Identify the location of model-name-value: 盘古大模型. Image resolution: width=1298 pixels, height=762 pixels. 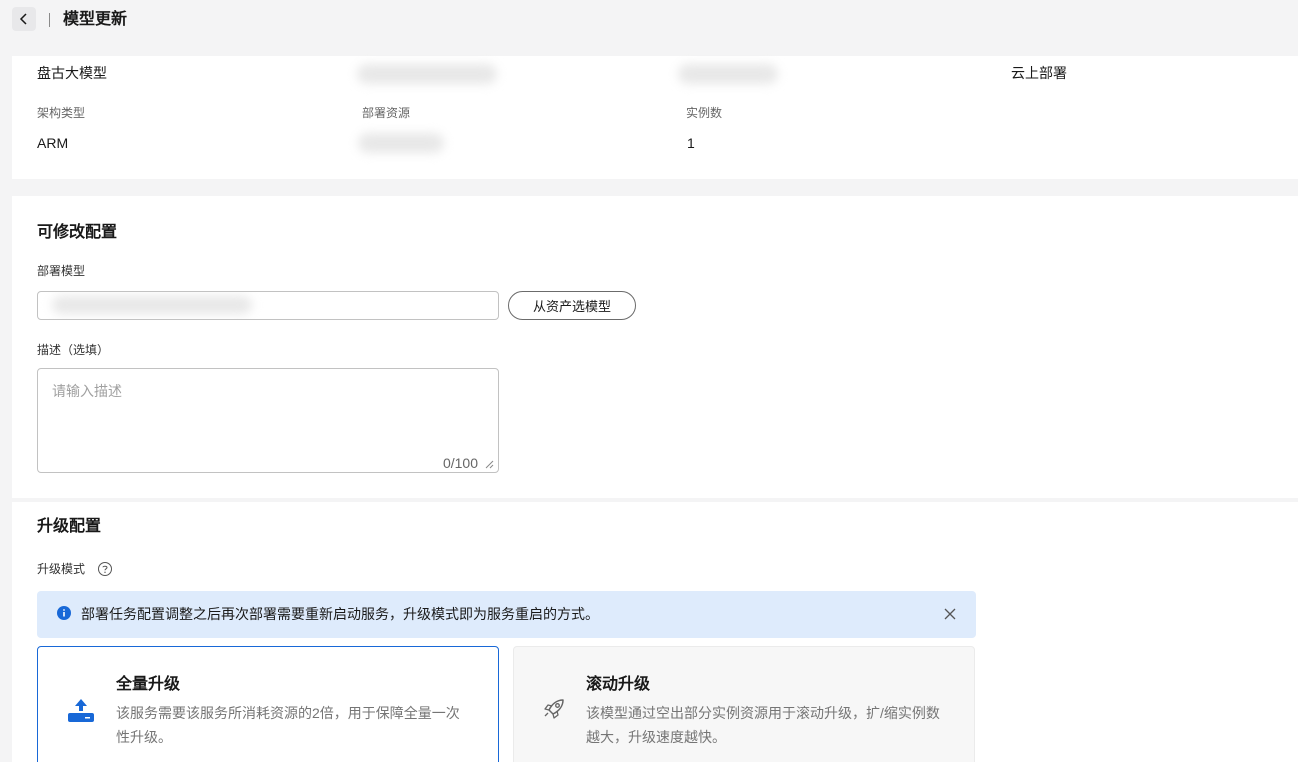
(72, 73).